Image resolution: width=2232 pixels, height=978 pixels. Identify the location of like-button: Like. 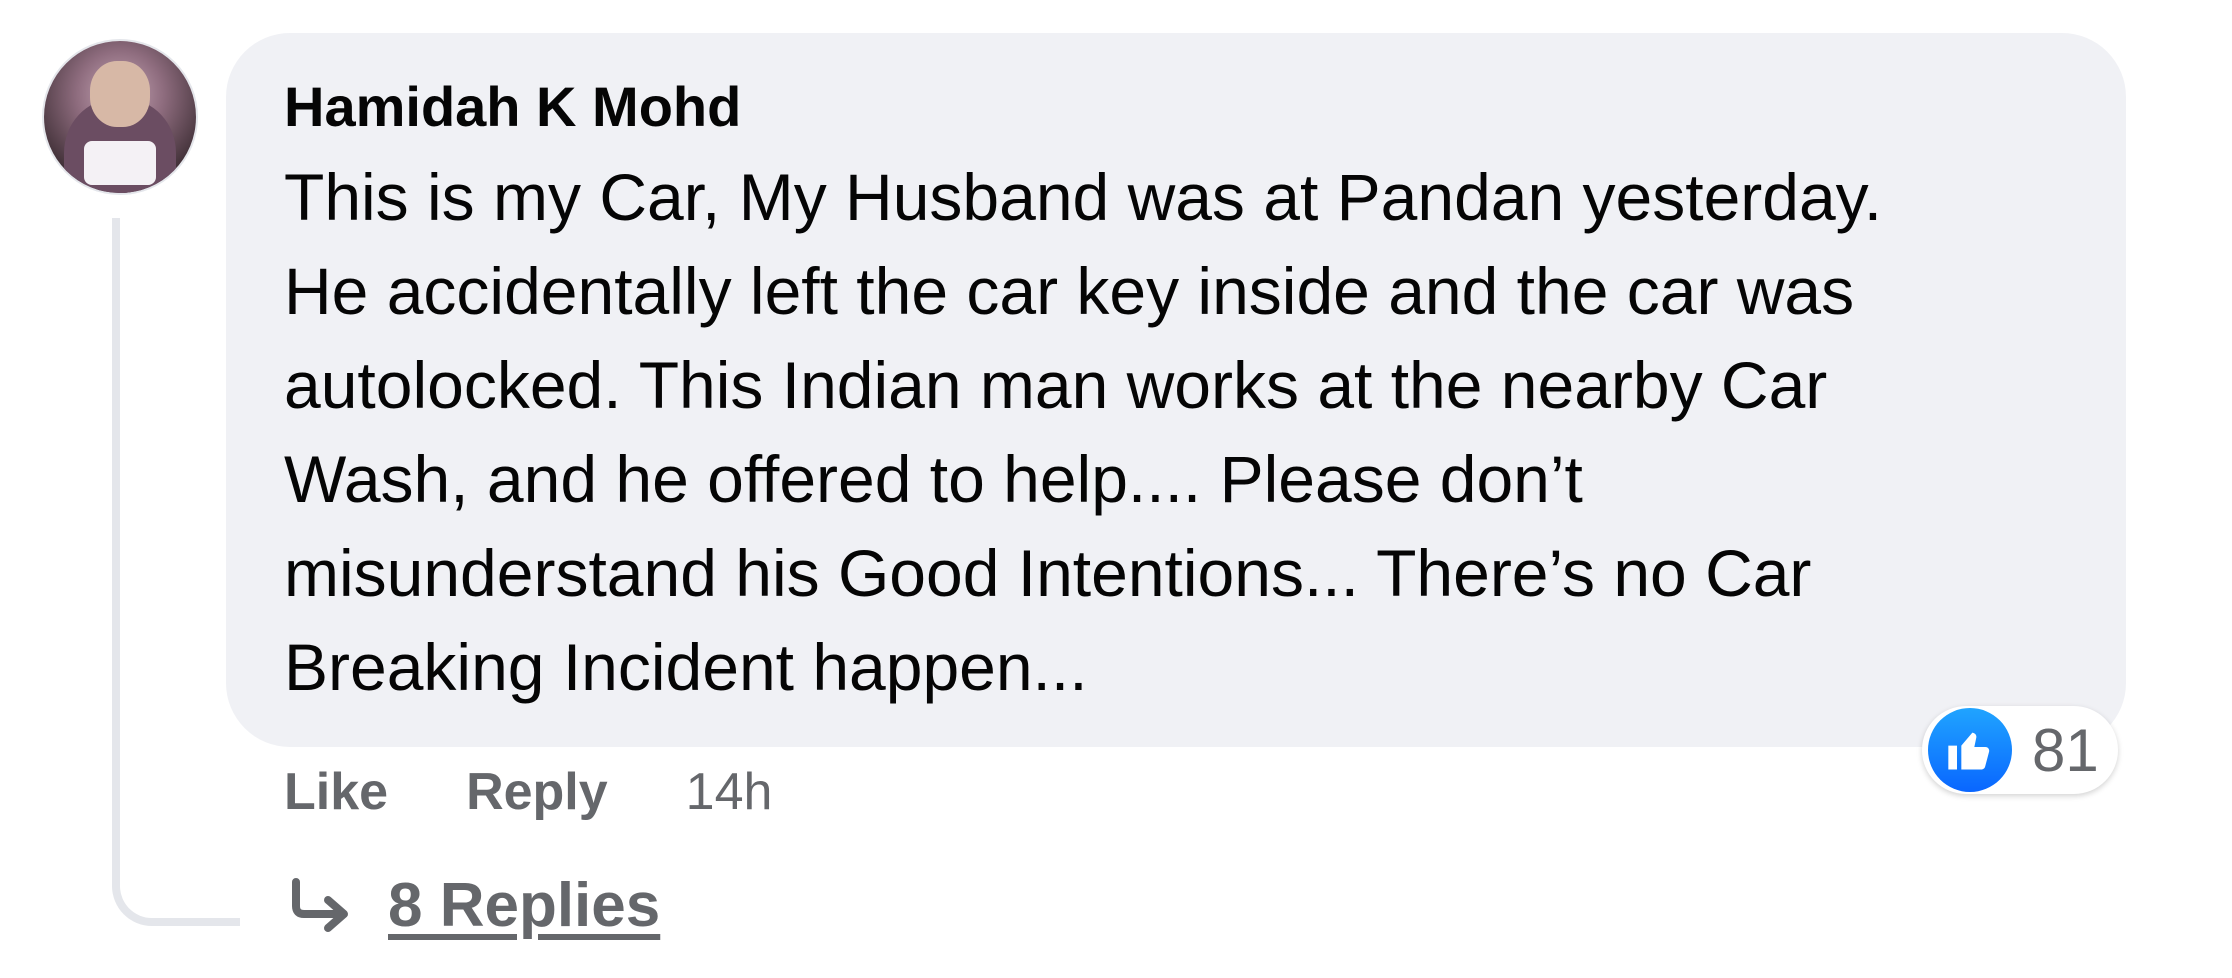
(336, 792).